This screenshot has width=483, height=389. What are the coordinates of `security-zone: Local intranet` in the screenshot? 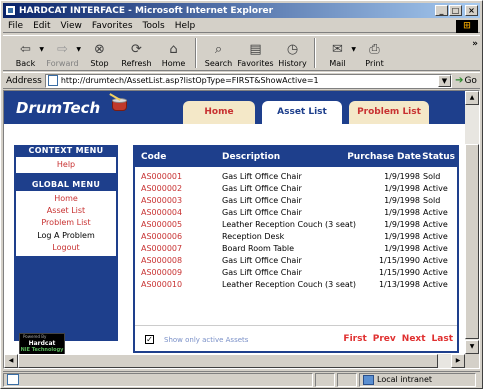 It's located at (417, 379).